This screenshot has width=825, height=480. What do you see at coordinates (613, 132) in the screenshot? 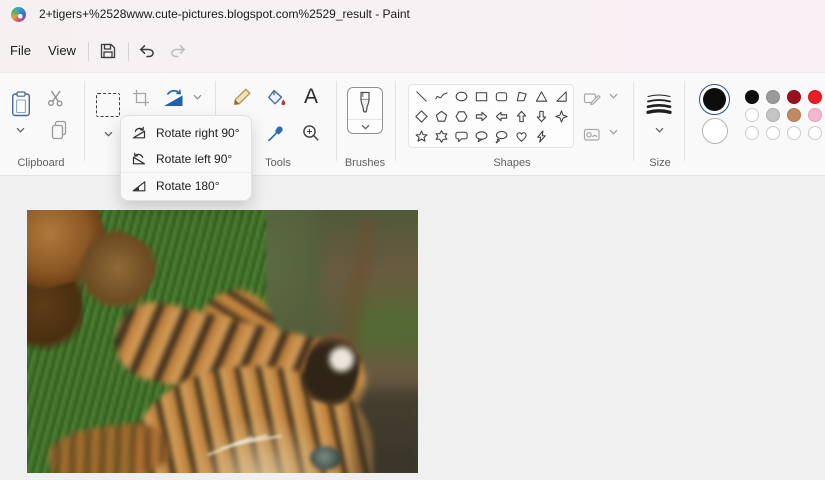
I see `shape-fill-chevron` at bounding box center [613, 132].